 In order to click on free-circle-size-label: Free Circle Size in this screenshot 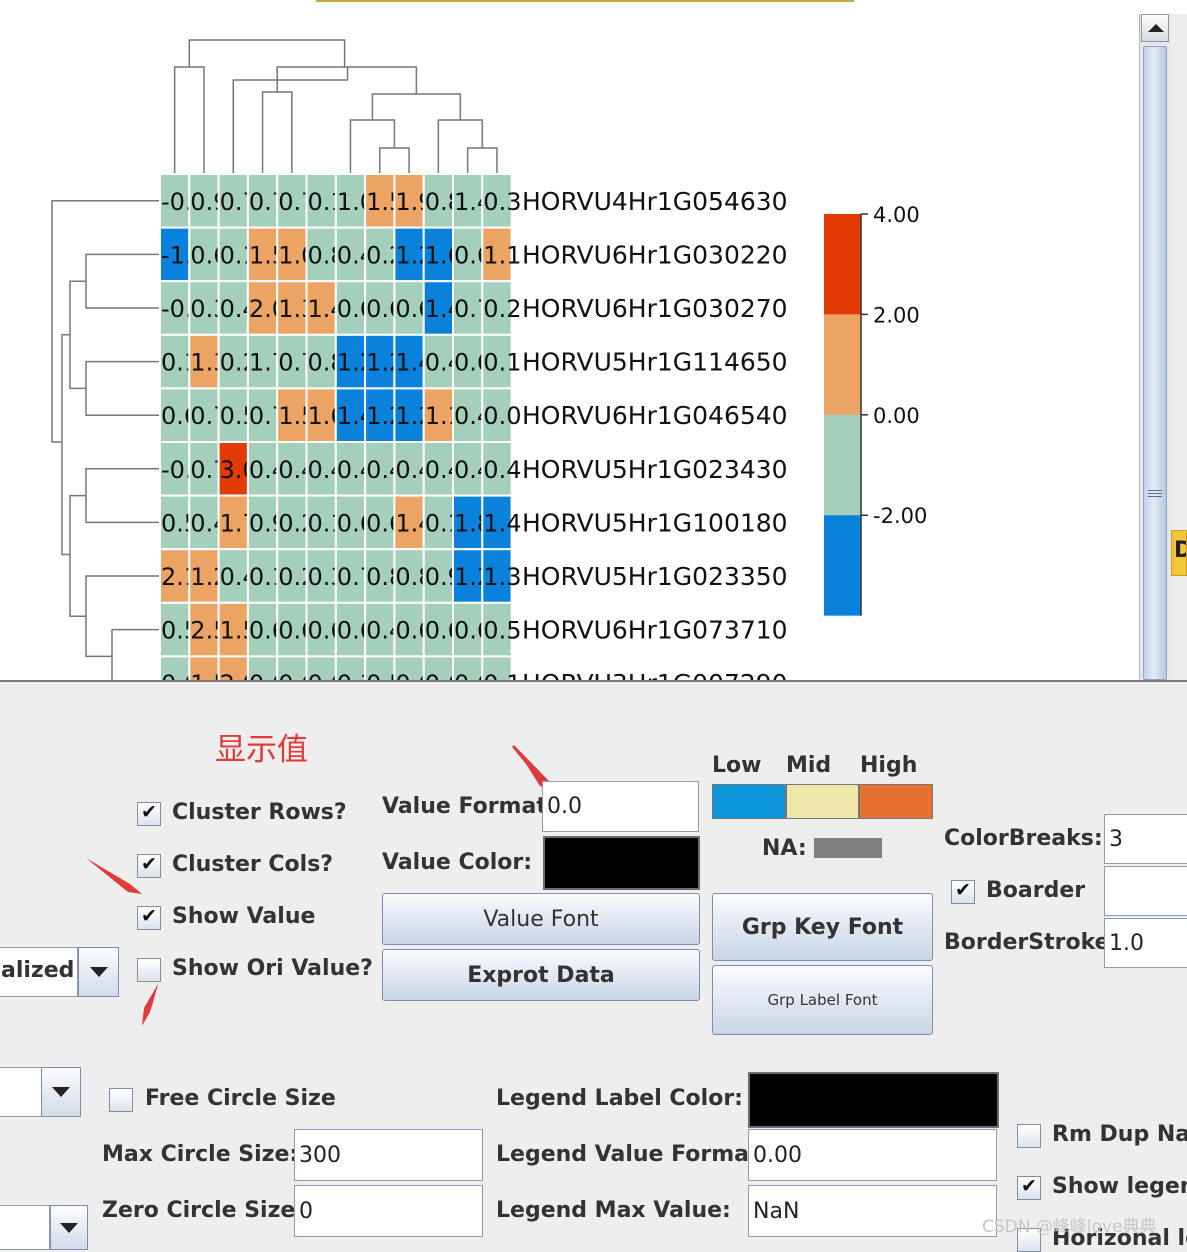, I will do `click(240, 1098)`.